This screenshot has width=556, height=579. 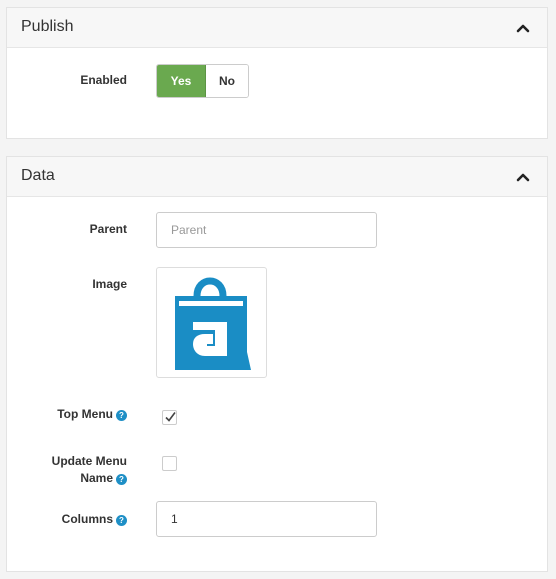 What do you see at coordinates (277, 28) in the screenshot?
I see `publish-panel-header: Publish` at bounding box center [277, 28].